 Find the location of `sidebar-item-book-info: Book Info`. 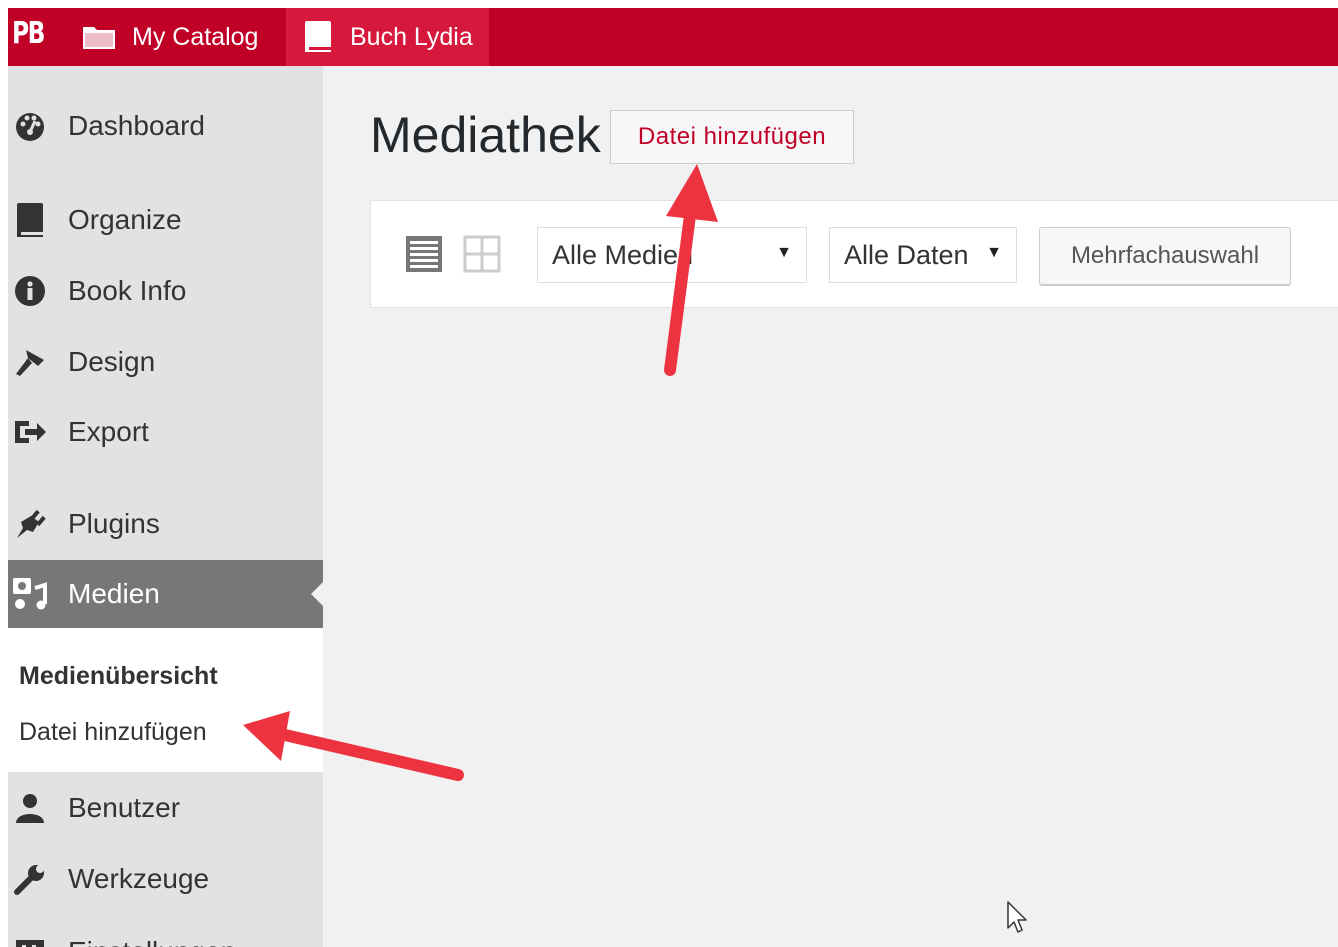

sidebar-item-book-info: Book Info is located at coordinates (165, 291).